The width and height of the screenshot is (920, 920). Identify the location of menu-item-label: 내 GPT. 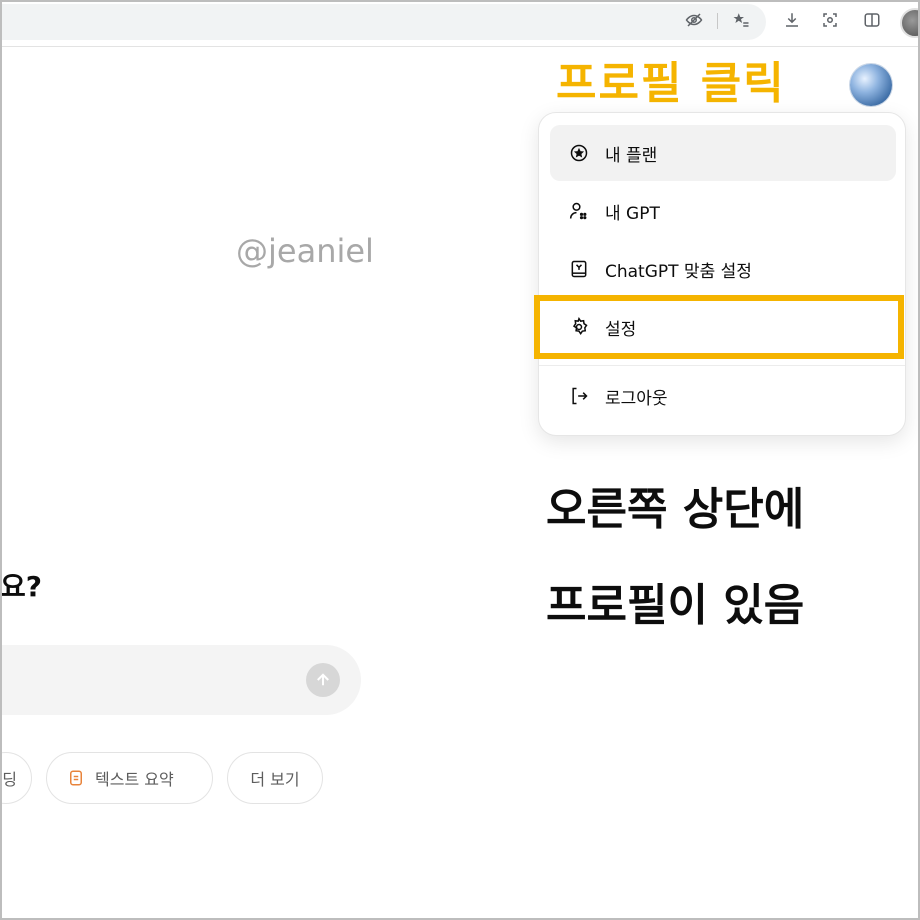
(632, 213).